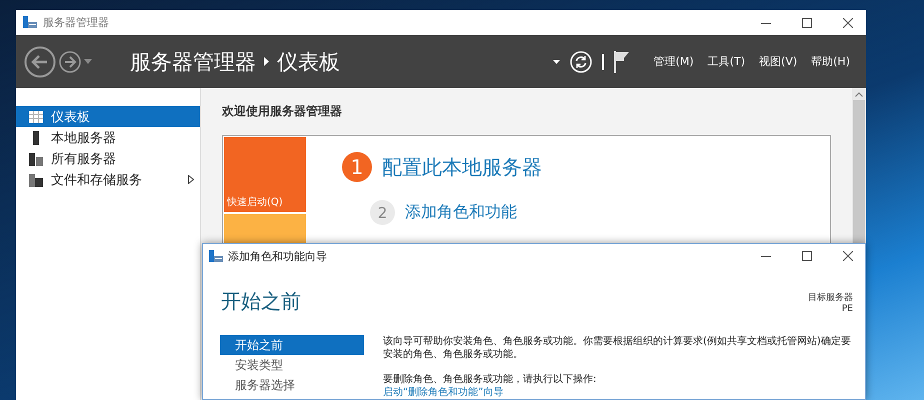  I want to click on target-server-name: PE, so click(847, 309).